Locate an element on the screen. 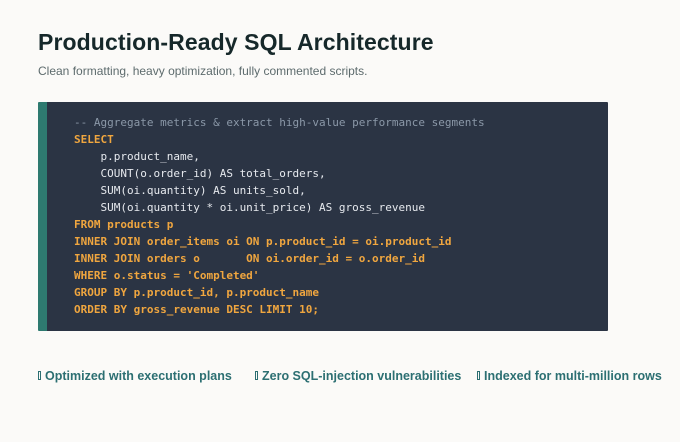  code-line-from: FROM products p is located at coordinates (124, 224).